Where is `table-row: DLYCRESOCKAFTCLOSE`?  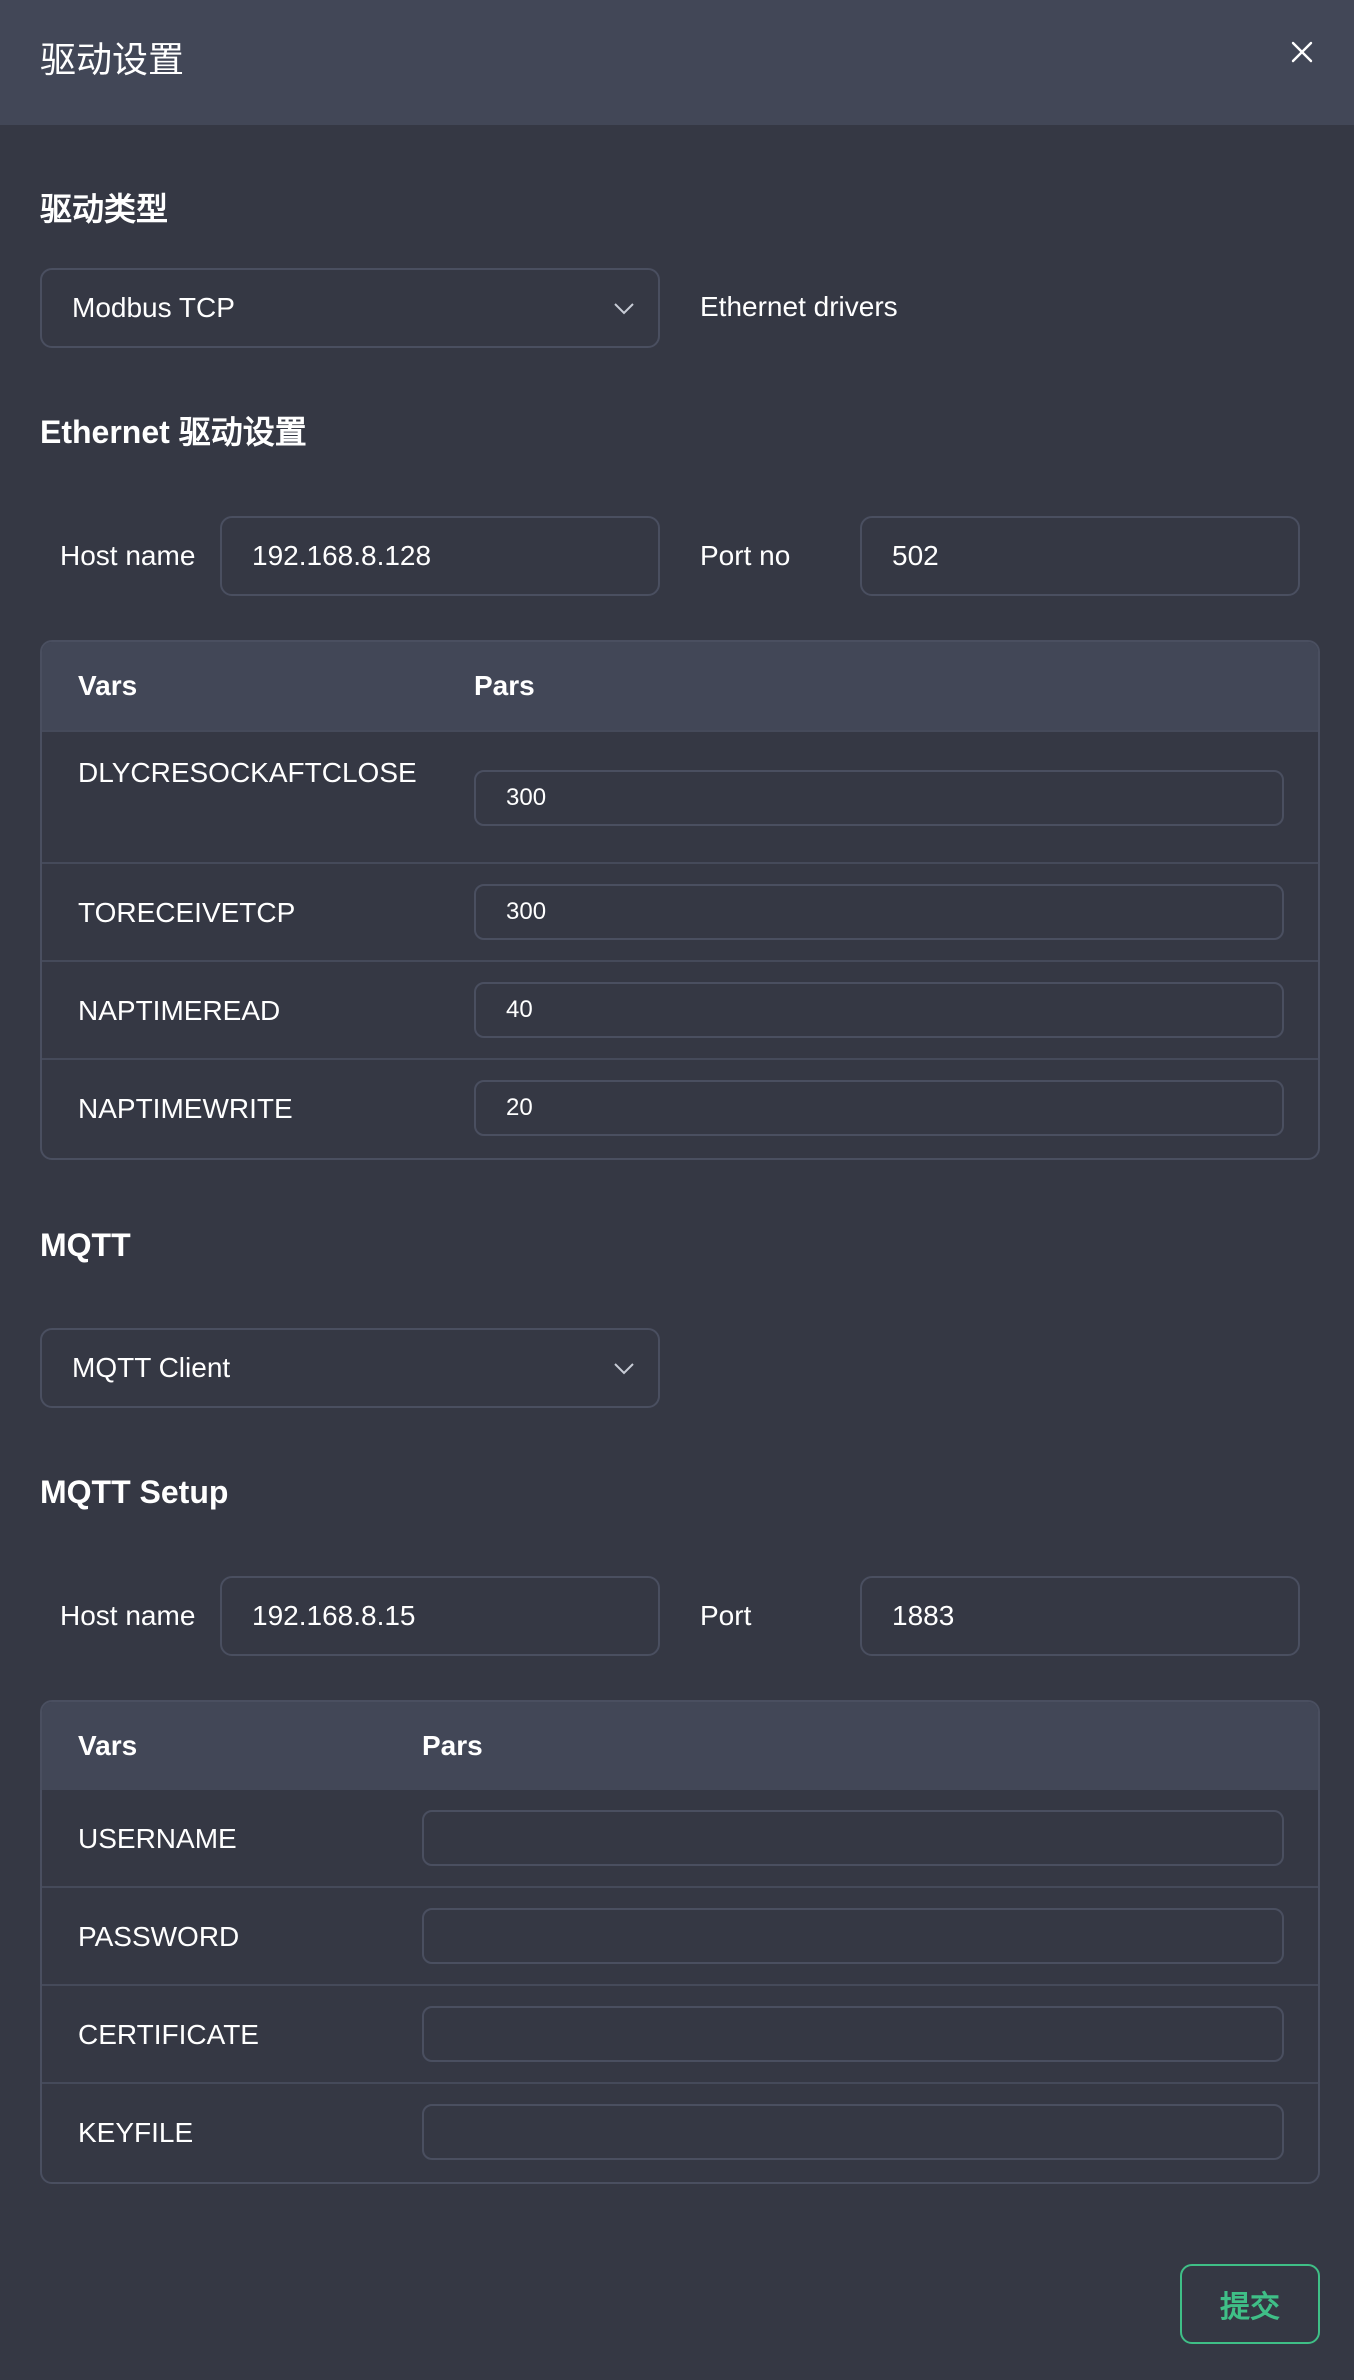 table-row: DLYCRESOCKAFTCLOSE is located at coordinates (680, 796).